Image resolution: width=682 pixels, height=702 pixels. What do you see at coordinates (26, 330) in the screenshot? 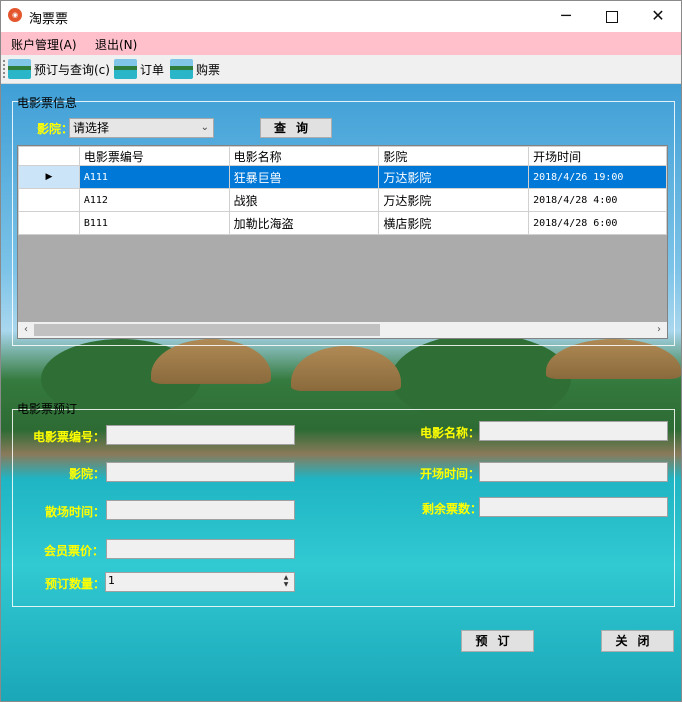
I see `scroll-left-icon: ‹` at bounding box center [26, 330].